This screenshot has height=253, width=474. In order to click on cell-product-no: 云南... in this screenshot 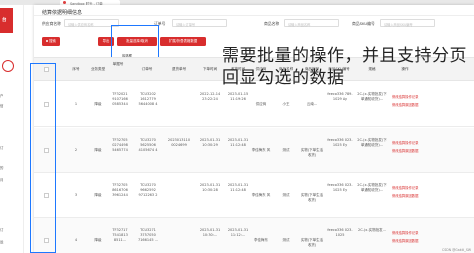, I will do `click(312, 104)`.